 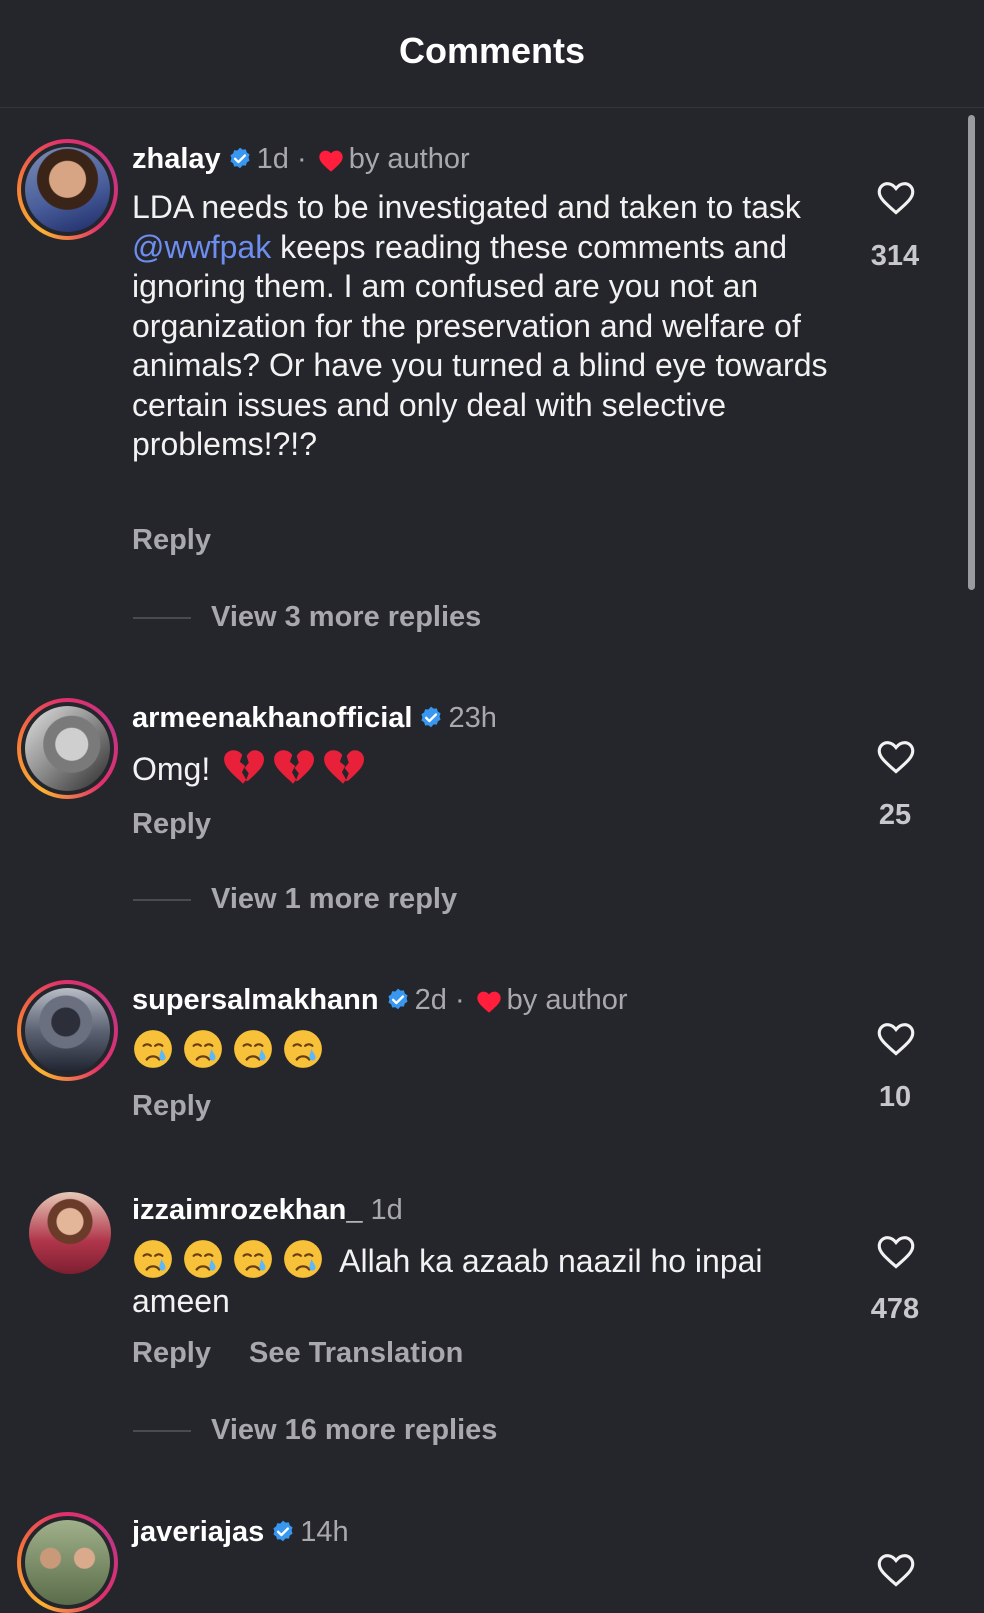 What do you see at coordinates (895, 1309) in the screenshot?
I see `like-count: 478` at bounding box center [895, 1309].